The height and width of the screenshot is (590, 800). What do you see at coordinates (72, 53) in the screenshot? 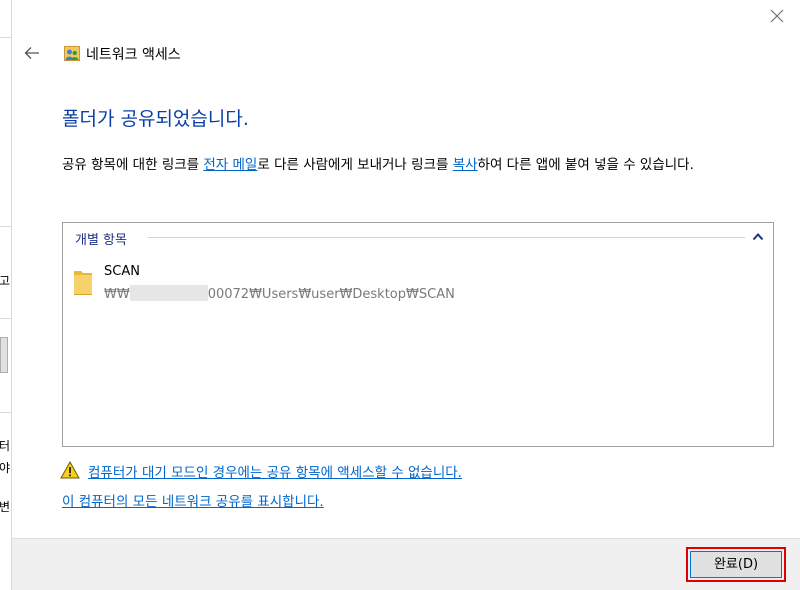
I see `network-users-icon` at bounding box center [72, 53].